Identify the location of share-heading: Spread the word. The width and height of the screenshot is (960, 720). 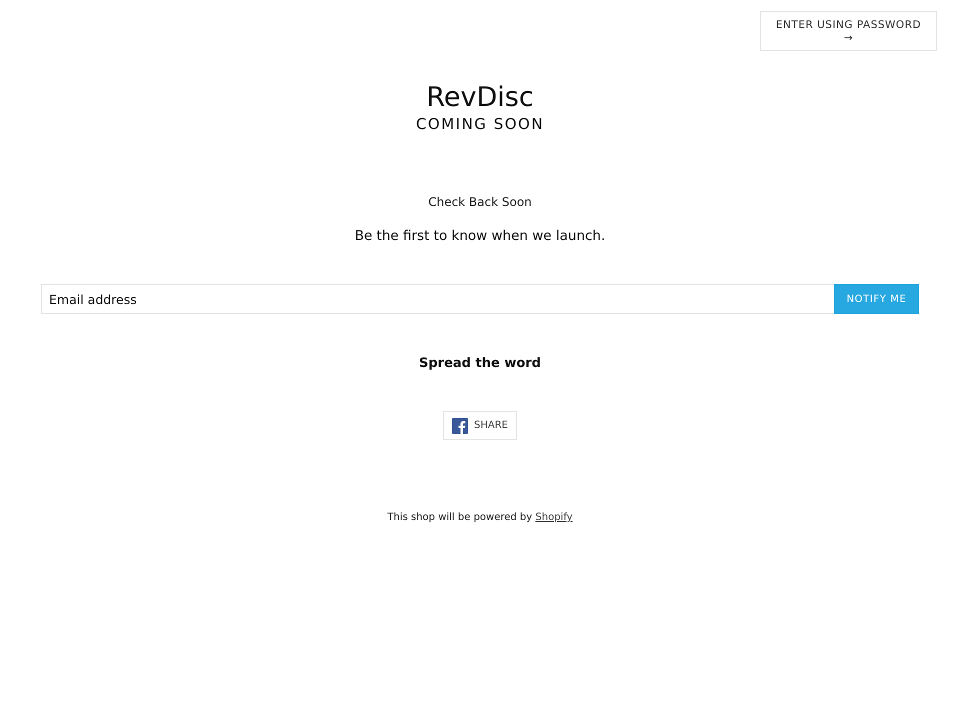
(480, 363).